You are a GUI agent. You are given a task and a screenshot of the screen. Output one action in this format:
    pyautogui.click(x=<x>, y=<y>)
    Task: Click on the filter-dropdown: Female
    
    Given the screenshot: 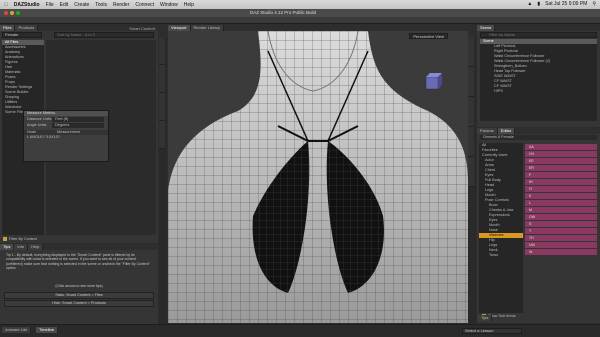 What is the action you would take?
    pyautogui.click(x=22, y=35)
    